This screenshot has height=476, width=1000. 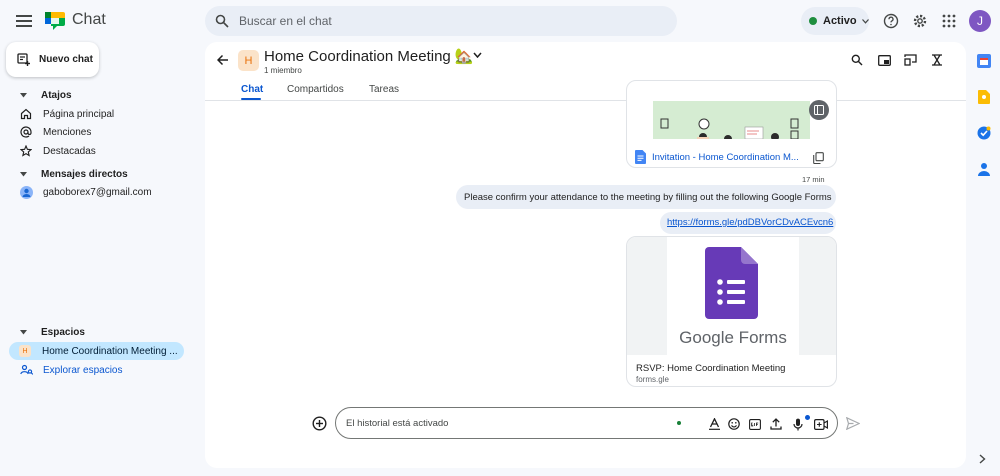 What do you see at coordinates (26, 192) in the screenshot?
I see `user-avatar-icon` at bounding box center [26, 192].